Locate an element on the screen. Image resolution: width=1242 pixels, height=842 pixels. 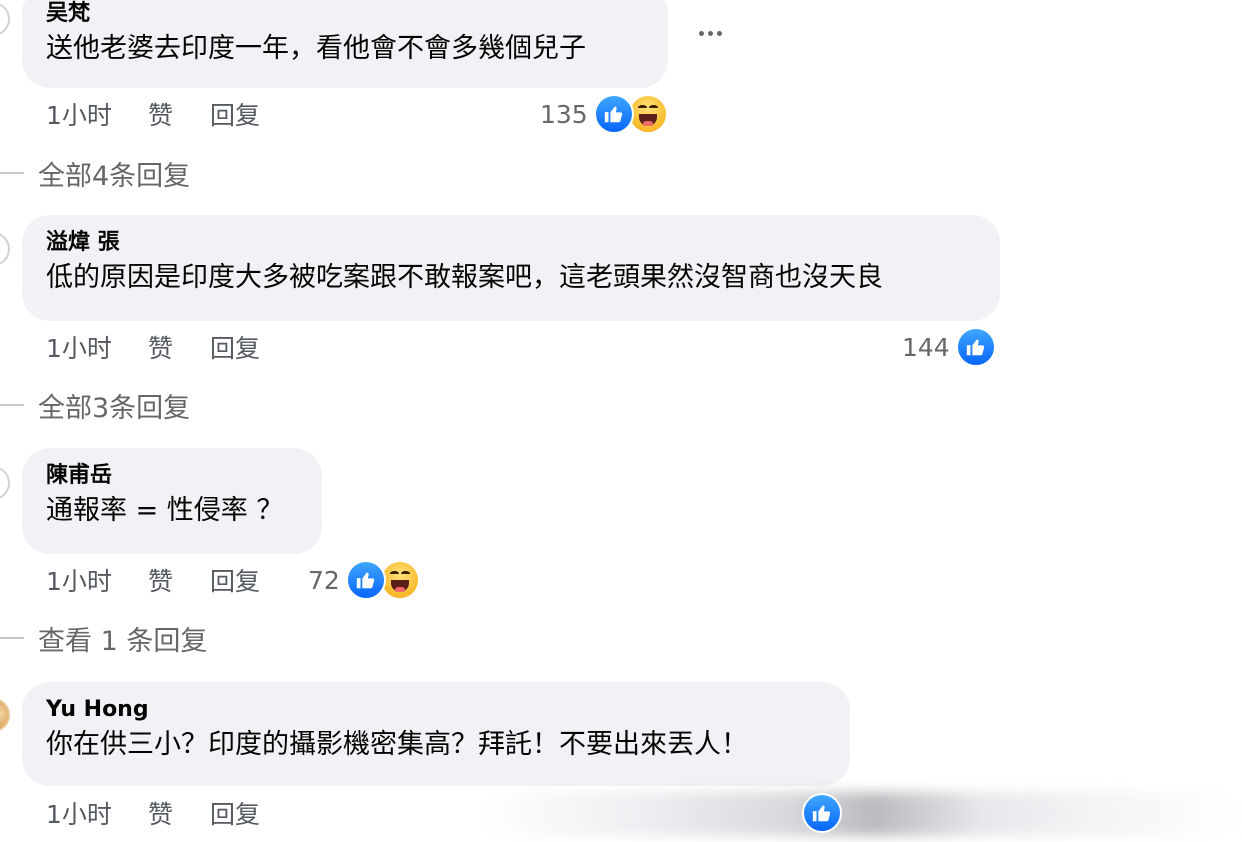
view-replies-label: 全部4条回复 is located at coordinates (114, 176).